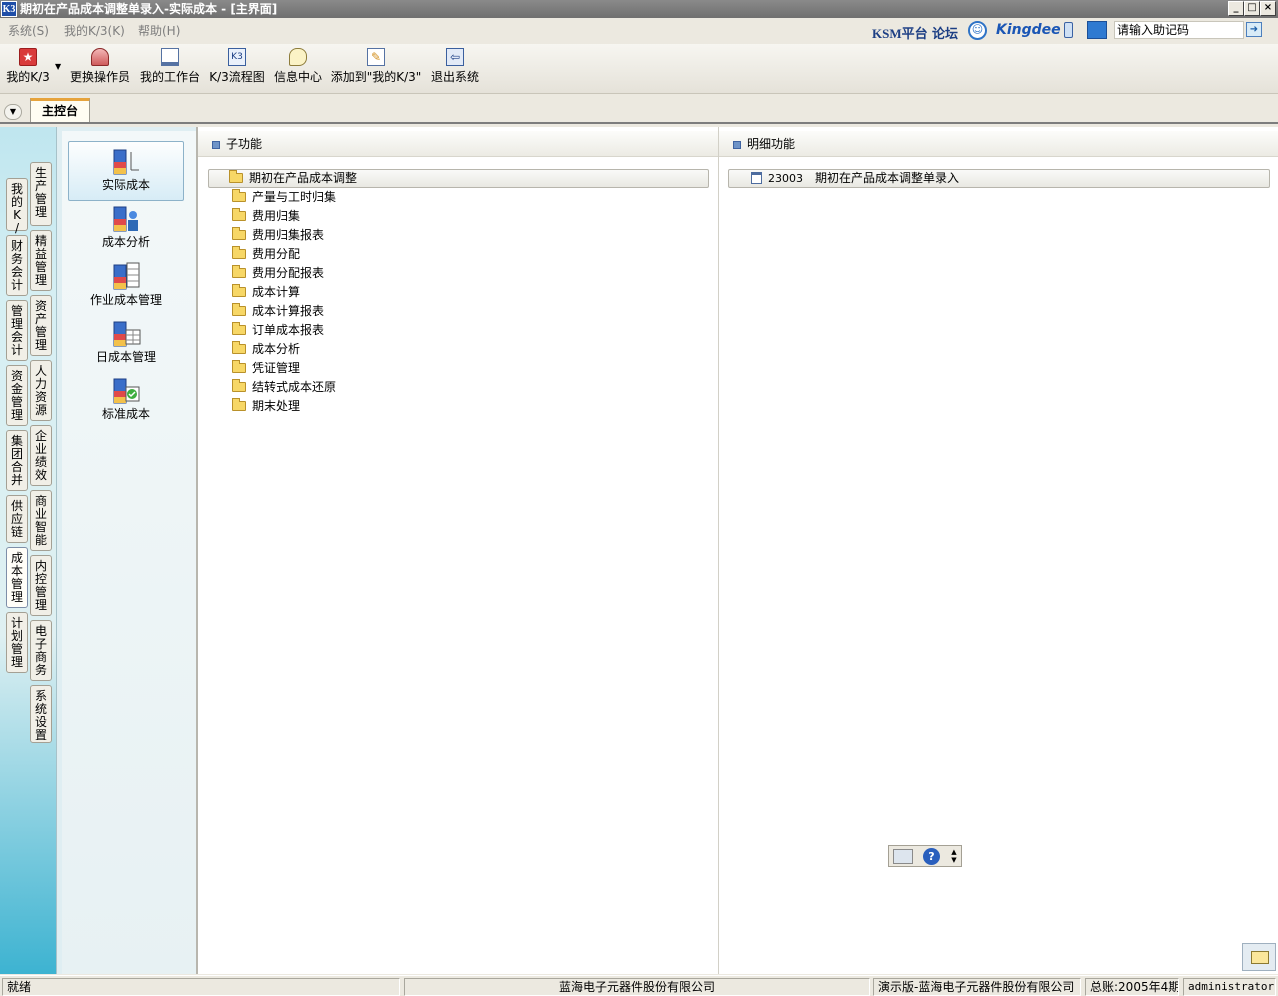  What do you see at coordinates (237, 68) in the screenshot?
I see `flowchart-button: K3 K/3流程图` at bounding box center [237, 68].